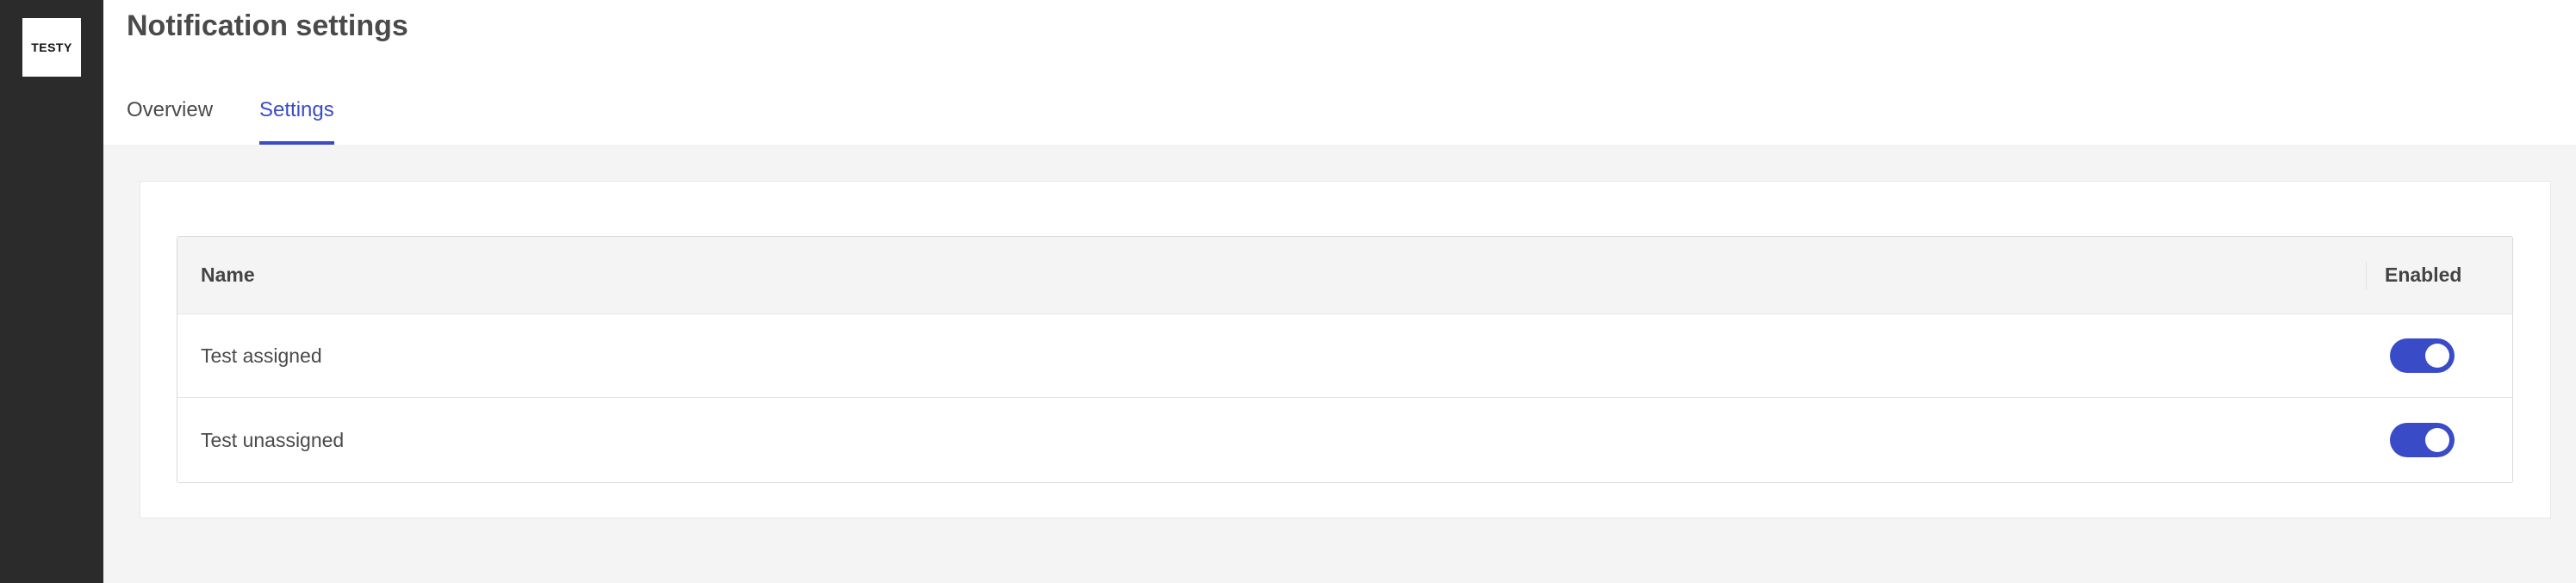 This screenshot has height=583, width=2576. Describe the element at coordinates (2367, 275) in the screenshot. I see `column-divider` at that location.